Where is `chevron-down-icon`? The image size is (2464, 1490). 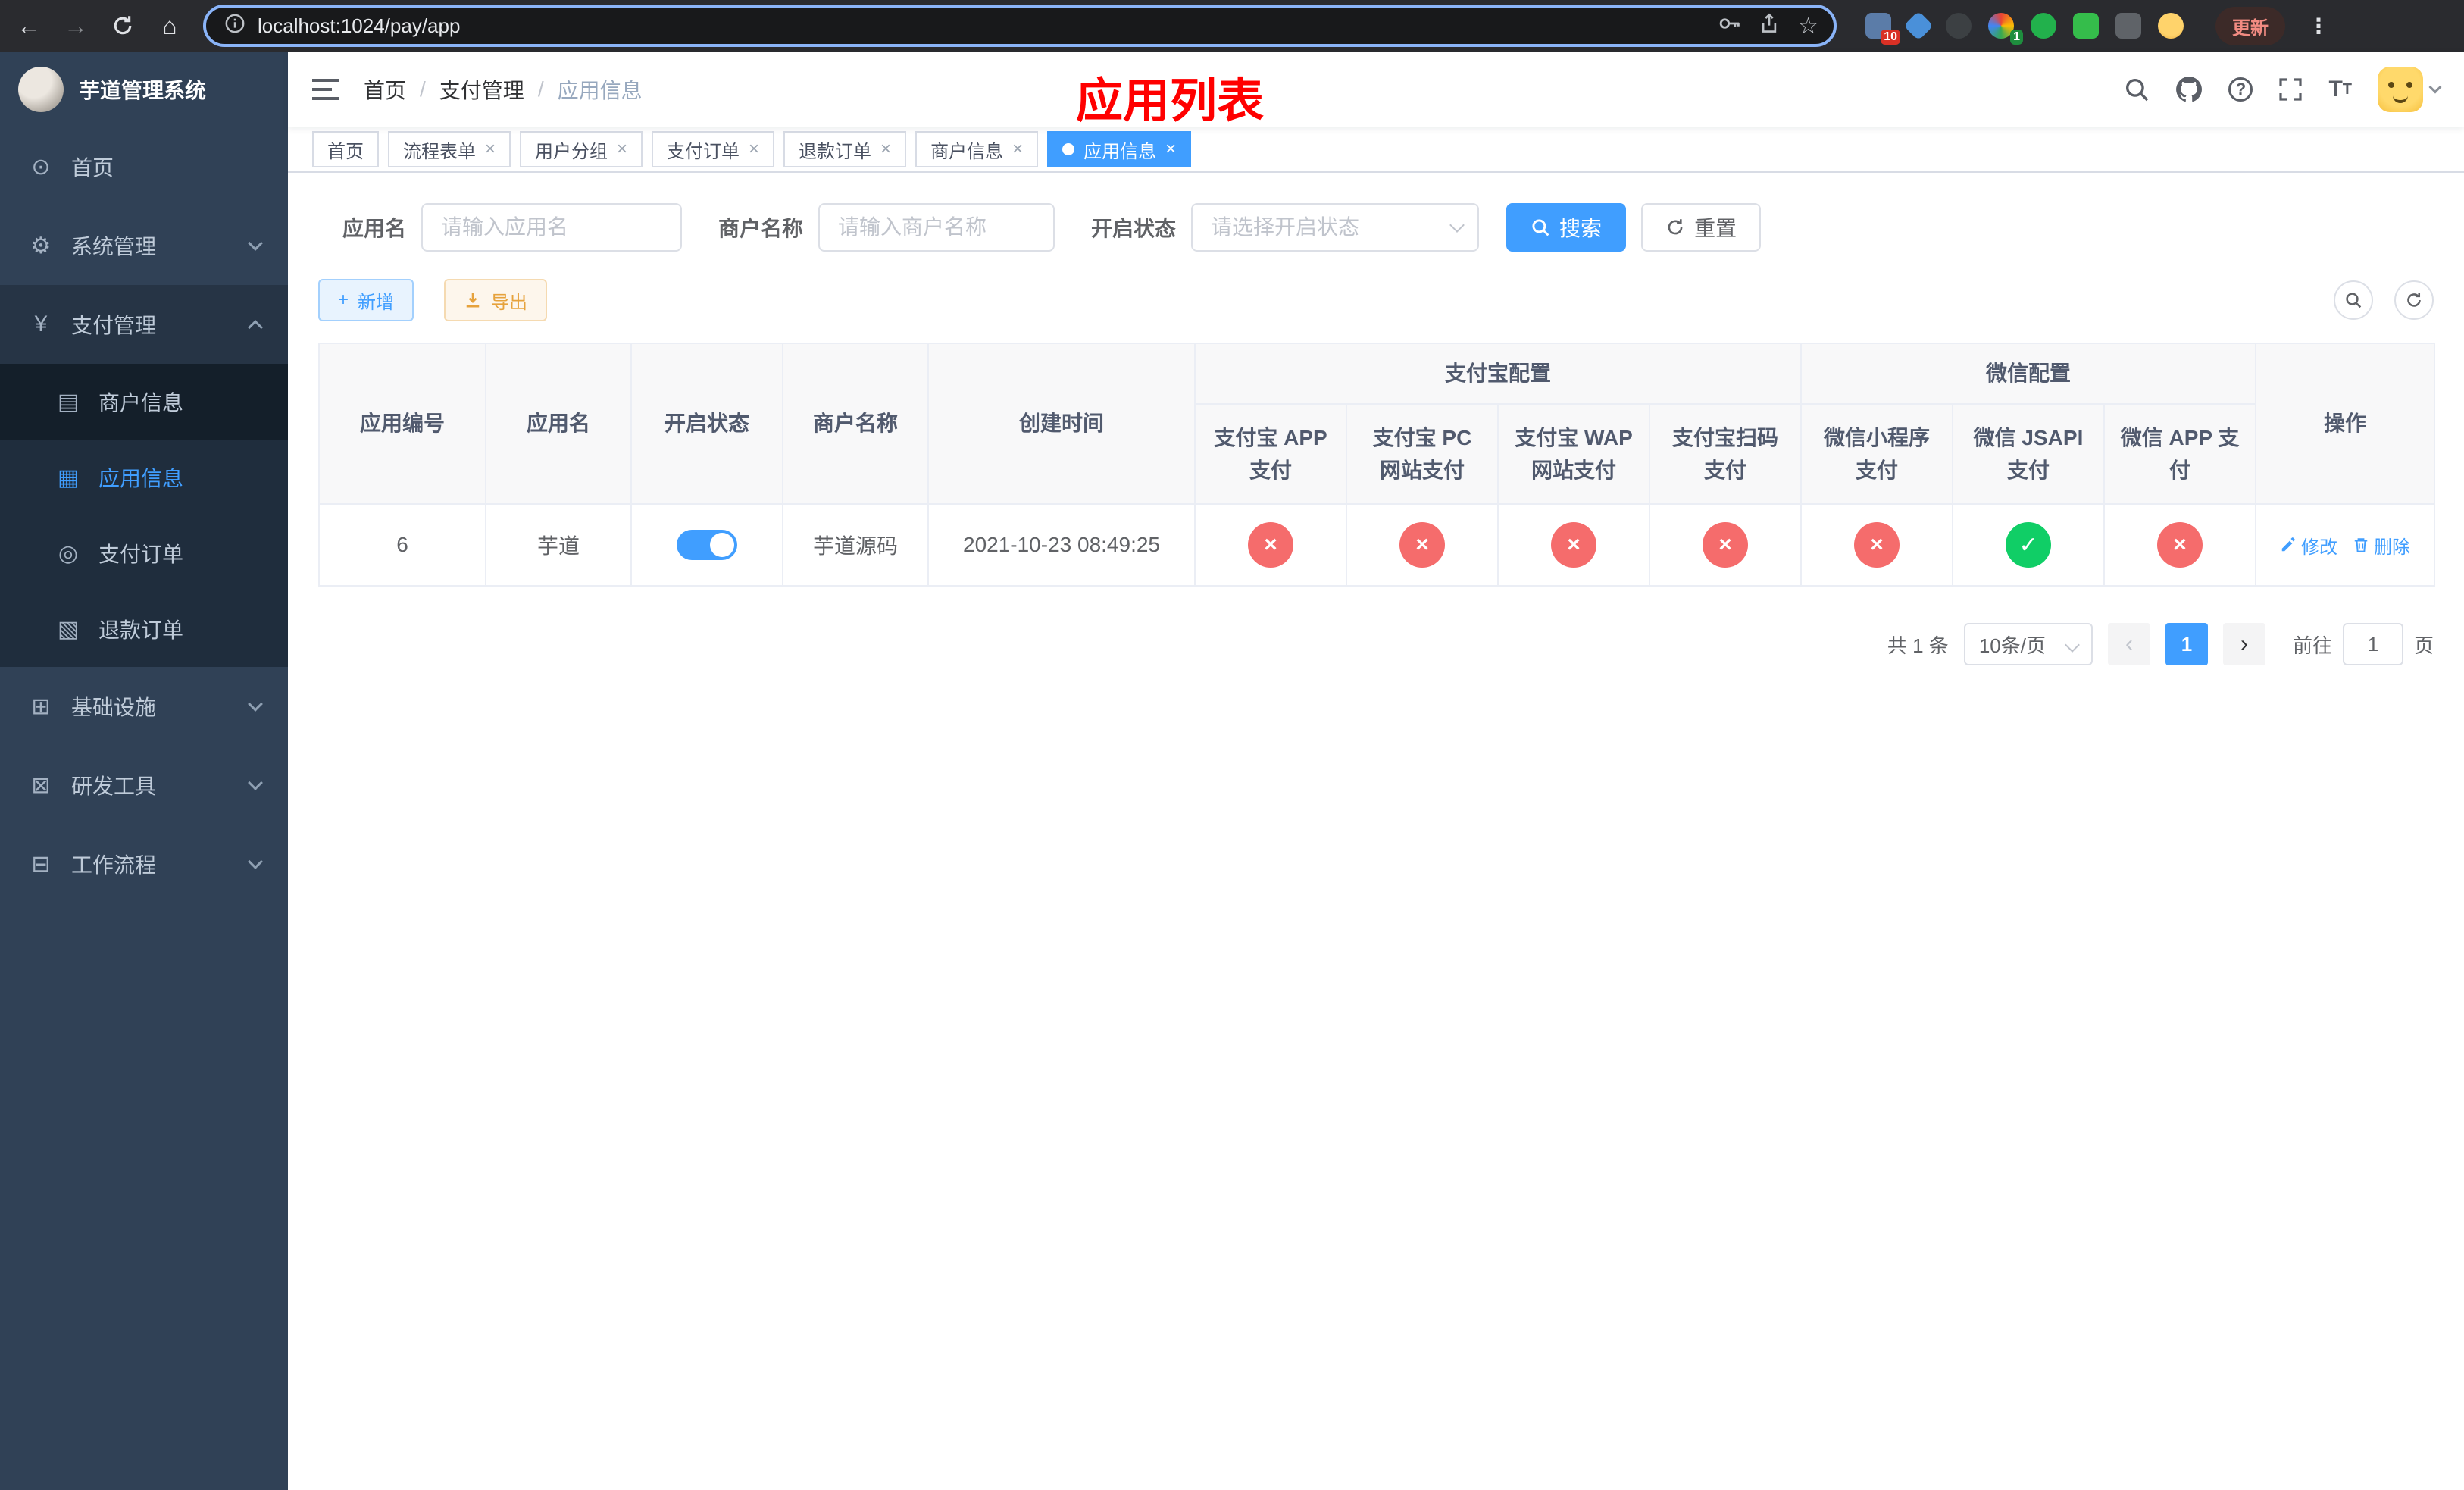 chevron-down-icon is located at coordinates (2435, 87).